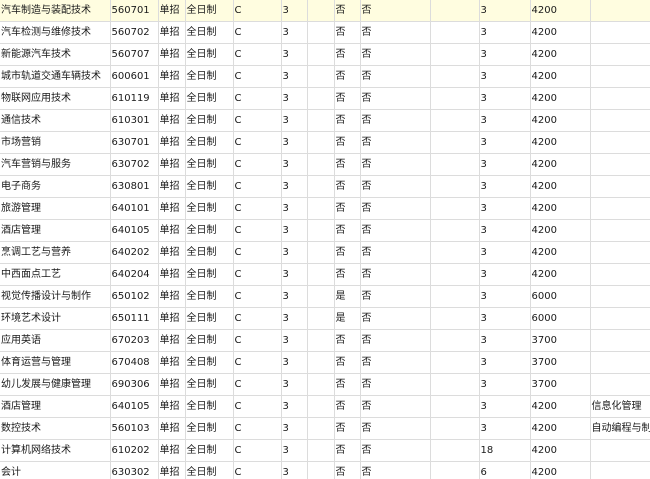 Image resolution: width=650 pixels, height=479 pixels. I want to click on grid-cell: 560701, so click(134, 11).